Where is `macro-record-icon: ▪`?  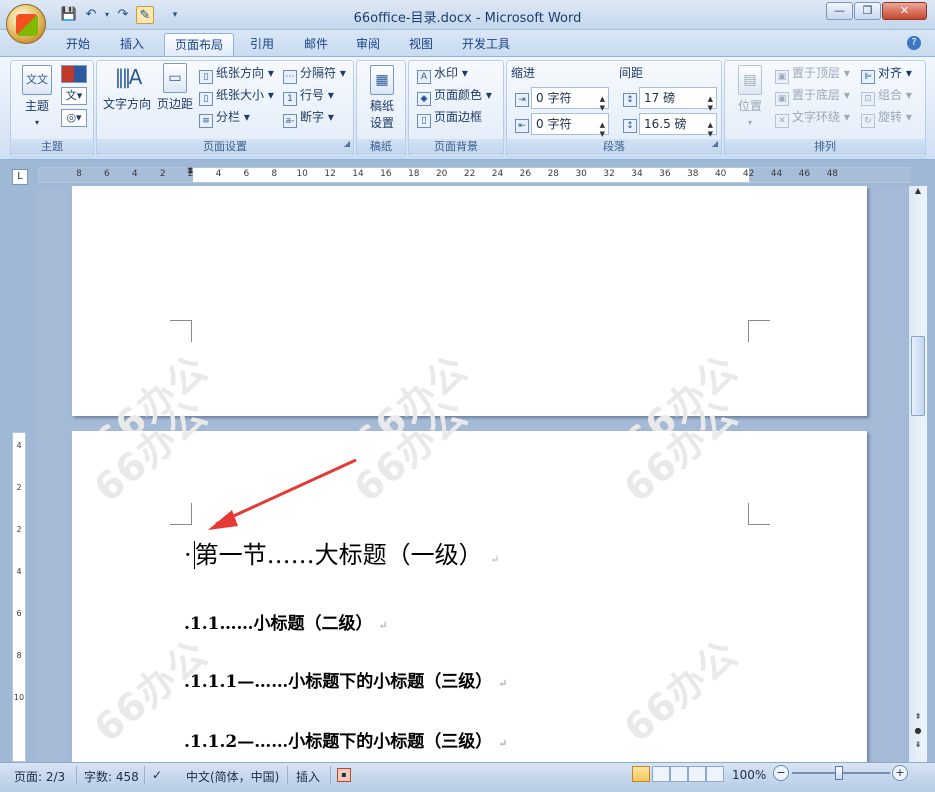
macro-record-icon: ▪ is located at coordinates (344, 775).